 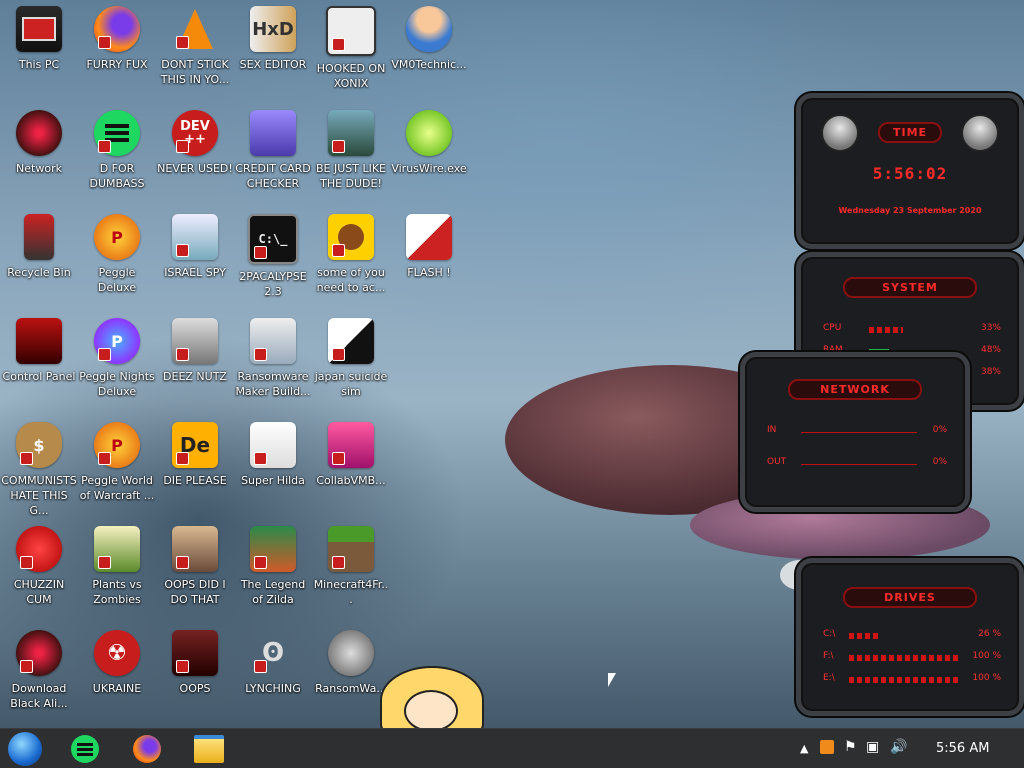 What do you see at coordinates (273, 653) in the screenshot?
I see `noose-icon: ʘ` at bounding box center [273, 653].